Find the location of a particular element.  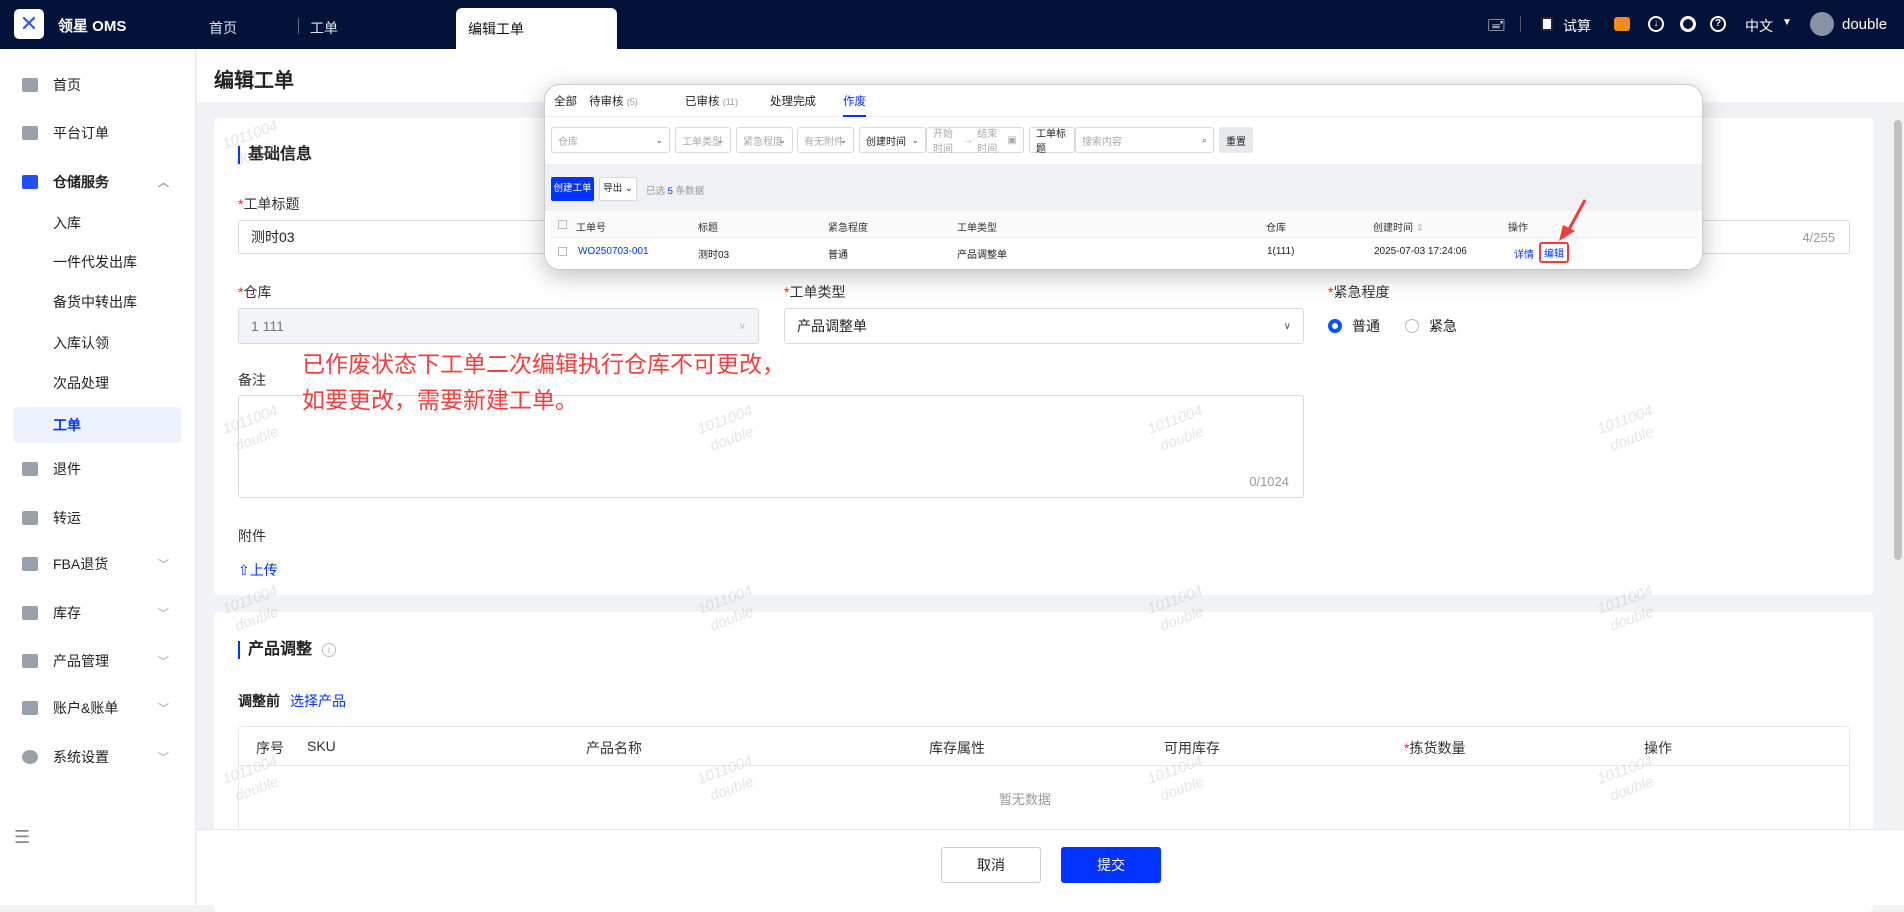

tab-approved: 已审核 (11) is located at coordinates (711, 101).